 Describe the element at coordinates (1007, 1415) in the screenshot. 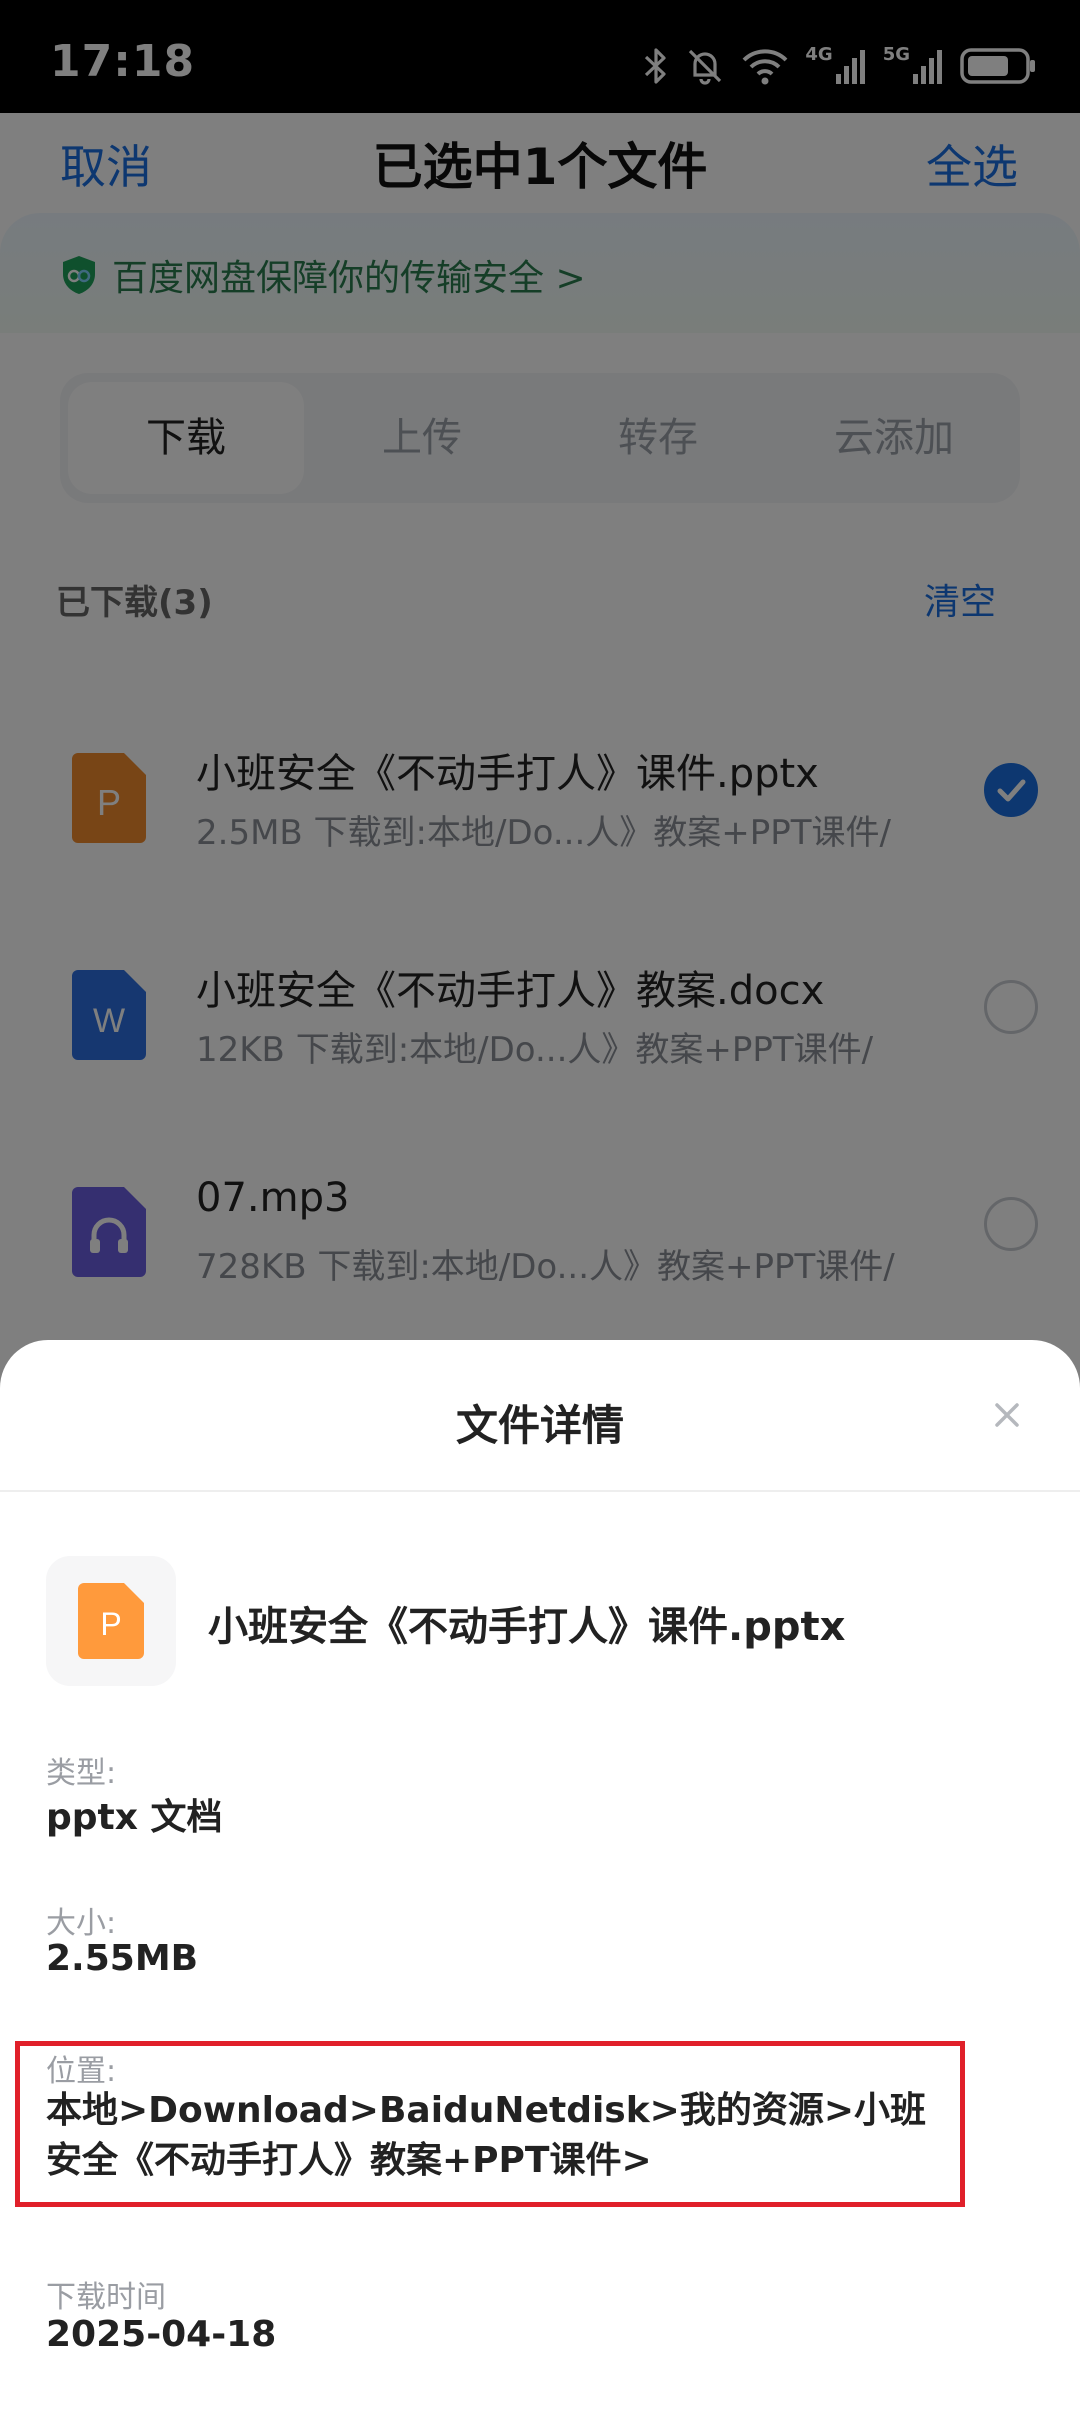

I see `close-icon` at that location.